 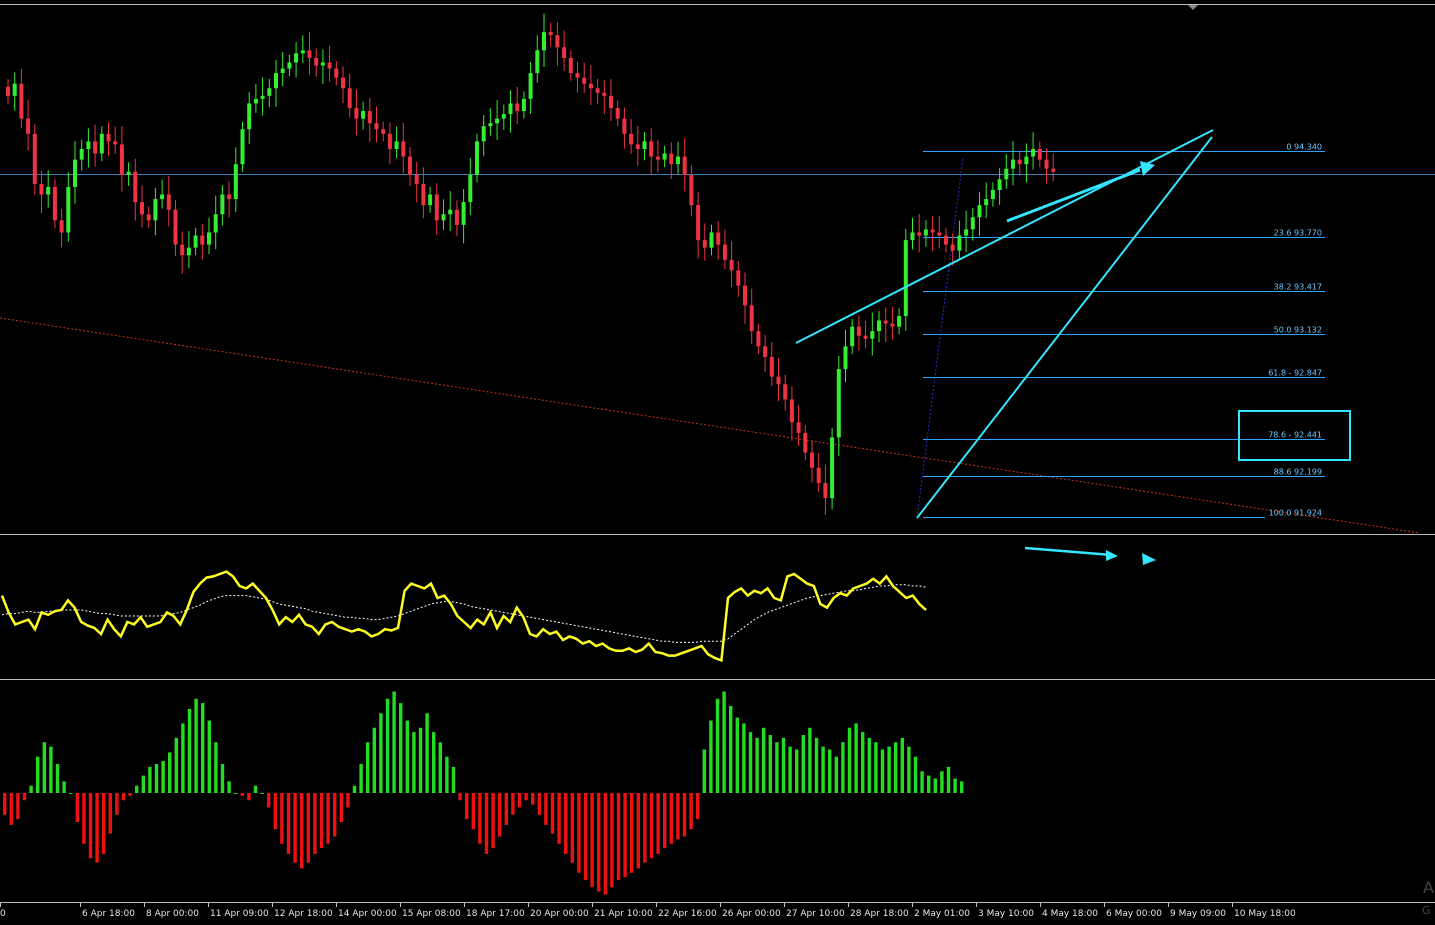 I want to click on x-tick-label: 22 Apr 16:00, so click(x=687, y=914).